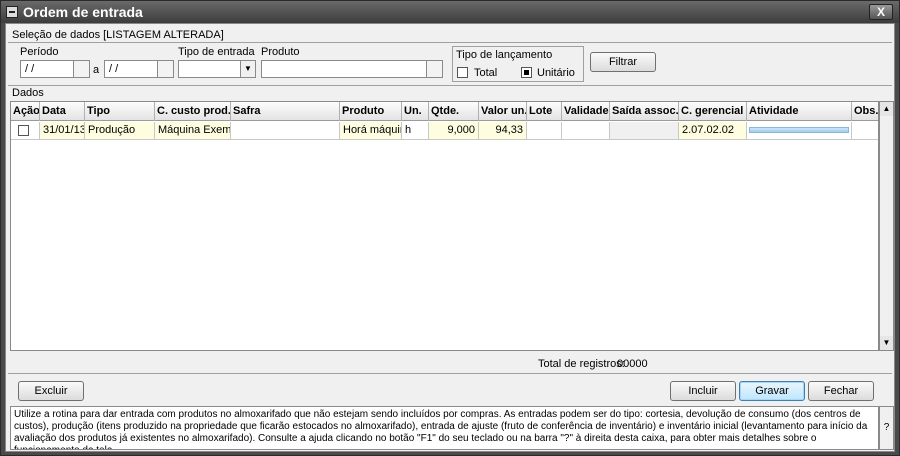 The image size is (900, 456). What do you see at coordinates (644, 131) in the screenshot?
I see `saida-assoc-cell` at bounding box center [644, 131].